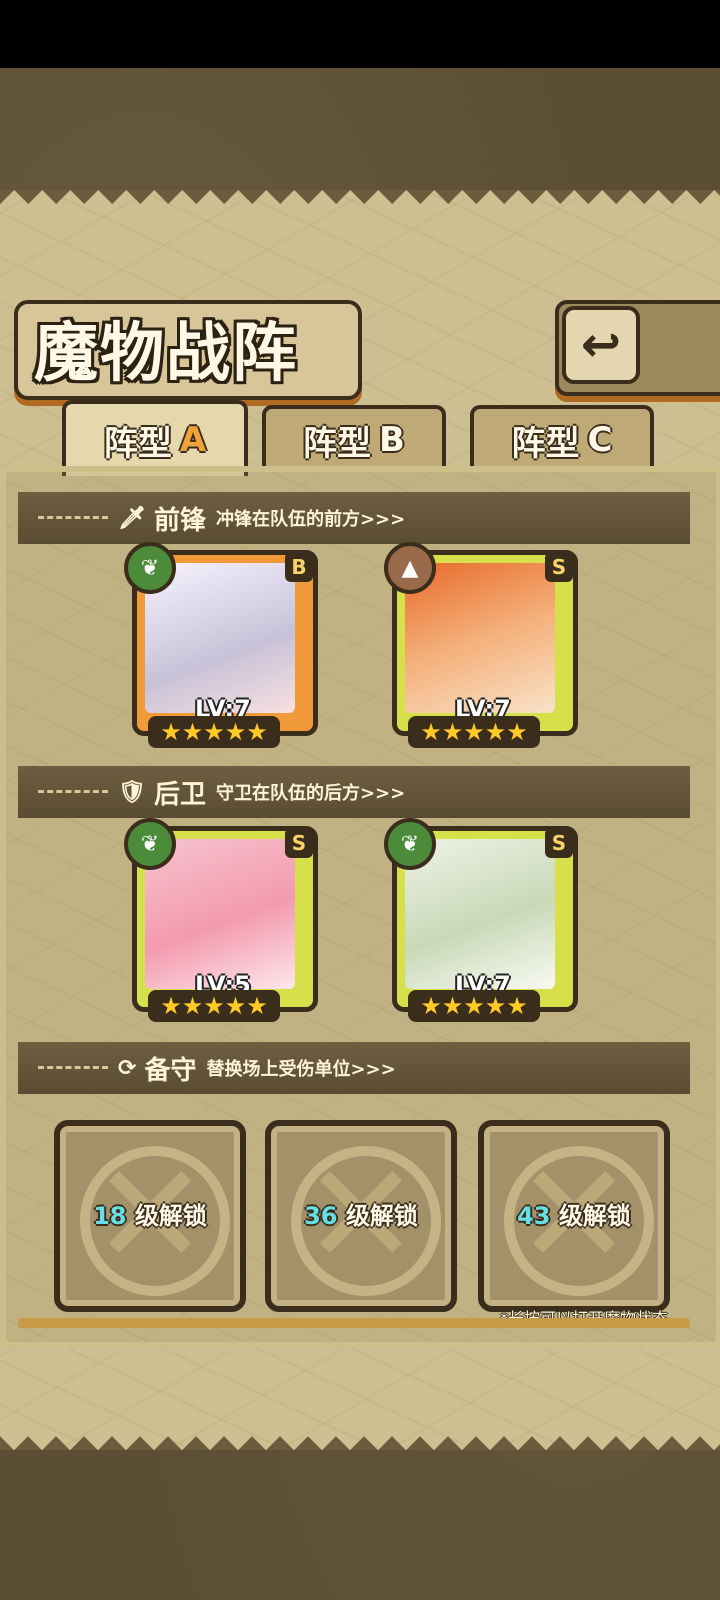 This screenshot has height=1600, width=720. I want to click on unlock-label: 43 级解锁, so click(574, 1213).